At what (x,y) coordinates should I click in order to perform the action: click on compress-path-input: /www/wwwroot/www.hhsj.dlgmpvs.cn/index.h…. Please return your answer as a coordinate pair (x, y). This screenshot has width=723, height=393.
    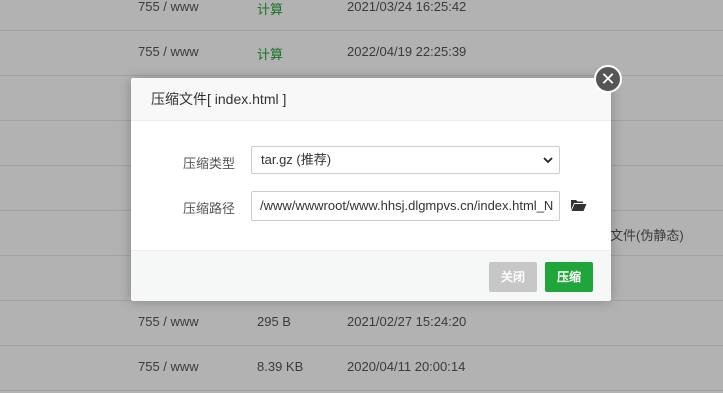
    Looking at the image, I should click on (405, 206).